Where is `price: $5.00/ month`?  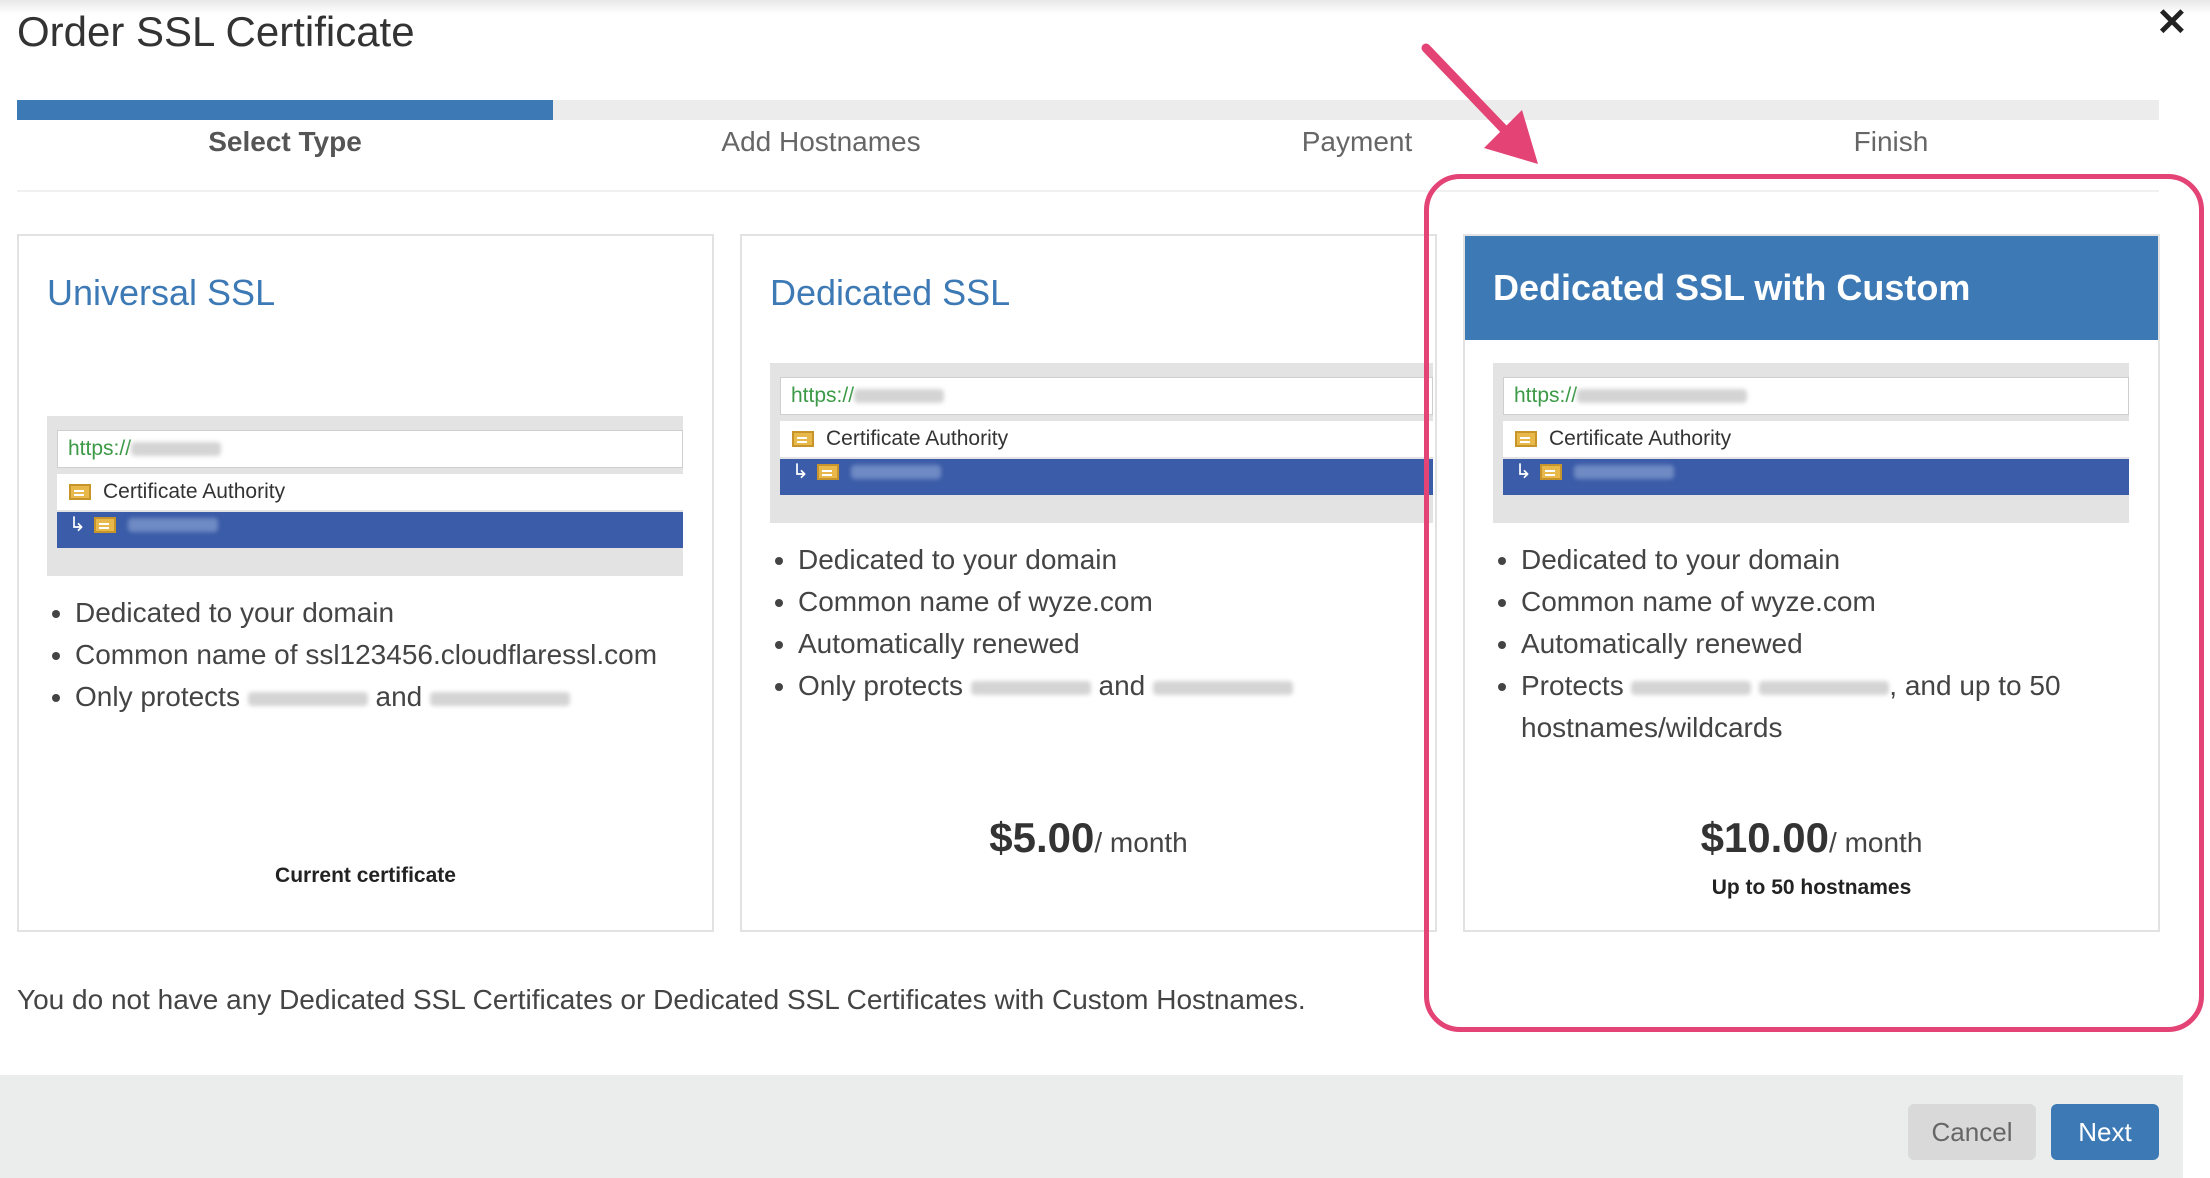
price: $5.00/ month is located at coordinates (1088, 838).